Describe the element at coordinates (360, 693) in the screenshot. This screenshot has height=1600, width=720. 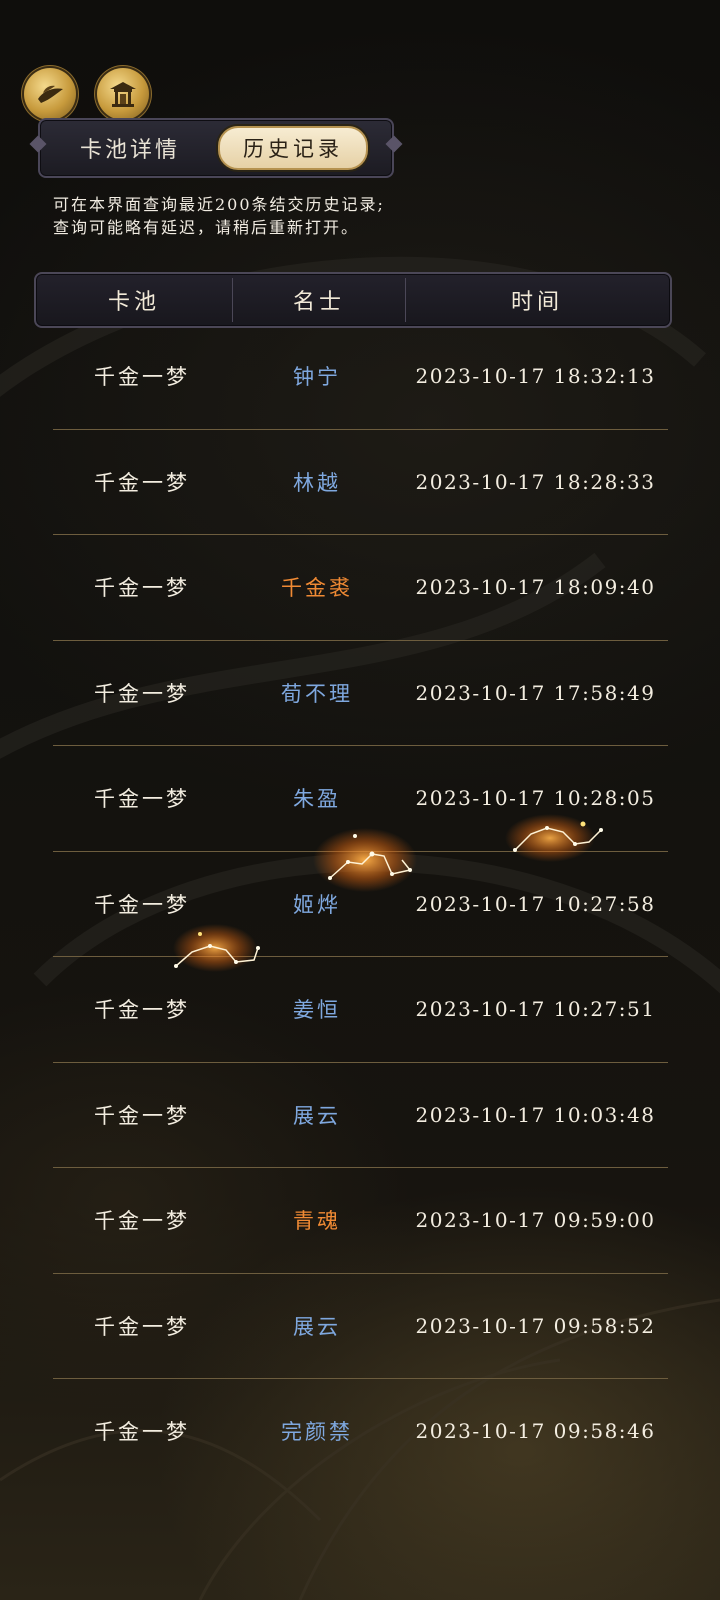
I see `table-row: 千金一梦 荀不理 2023-10-17 17:58:49` at that location.